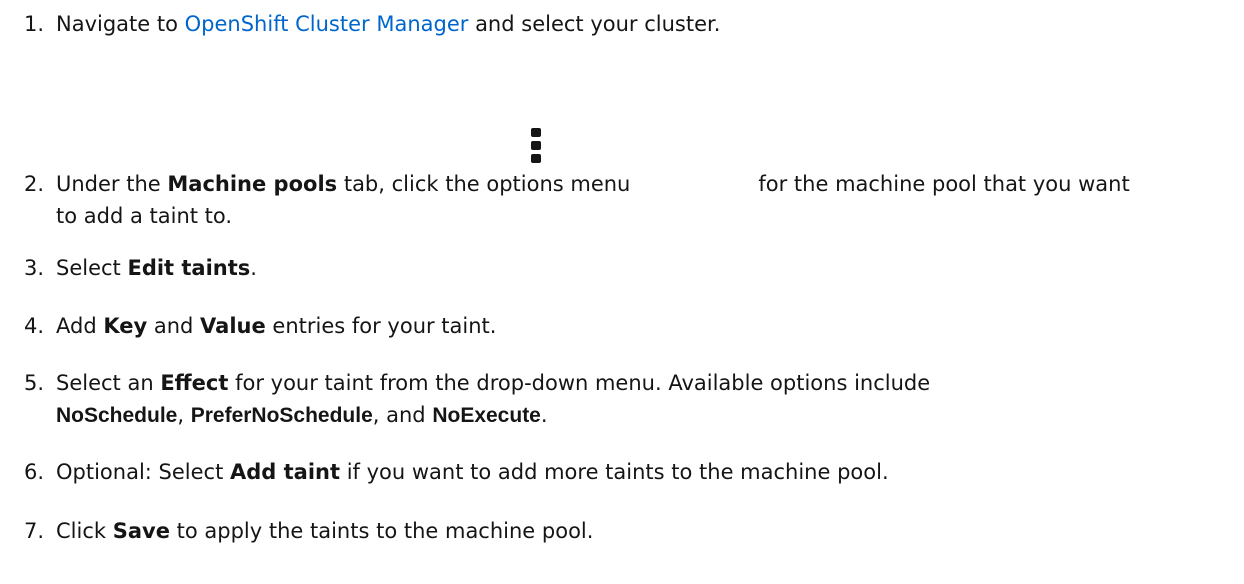 The width and height of the screenshot is (1244, 584). Describe the element at coordinates (327, 24) in the screenshot. I see `openshift-cluster-manager-link: OpenShift Cluster Manager` at that location.